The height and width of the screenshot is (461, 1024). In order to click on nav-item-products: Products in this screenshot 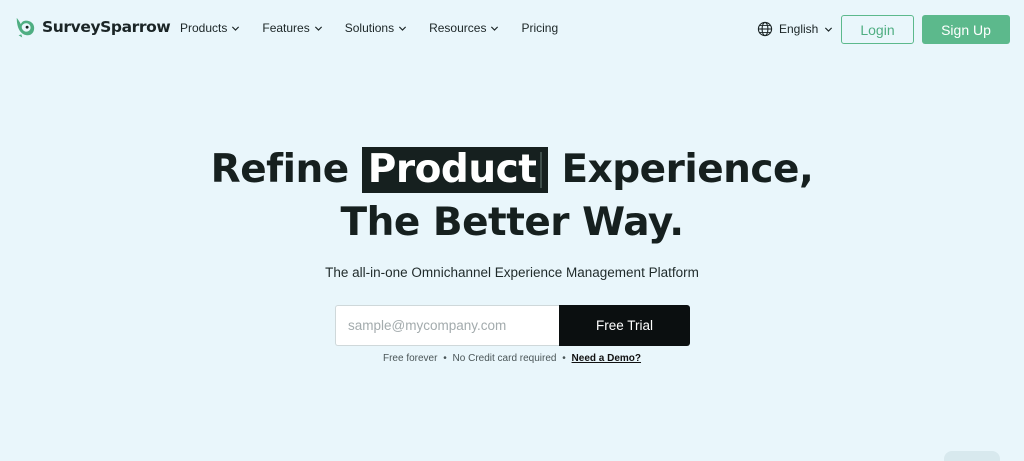, I will do `click(210, 28)`.